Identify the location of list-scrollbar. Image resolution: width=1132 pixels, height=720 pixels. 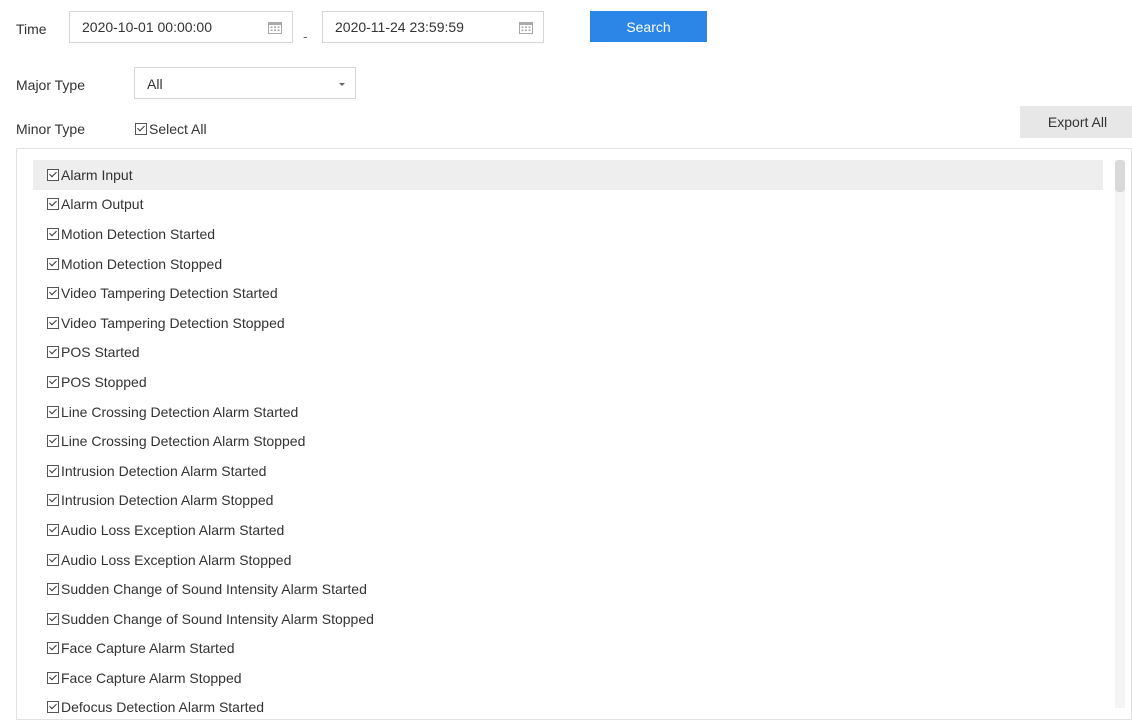
(1120, 434).